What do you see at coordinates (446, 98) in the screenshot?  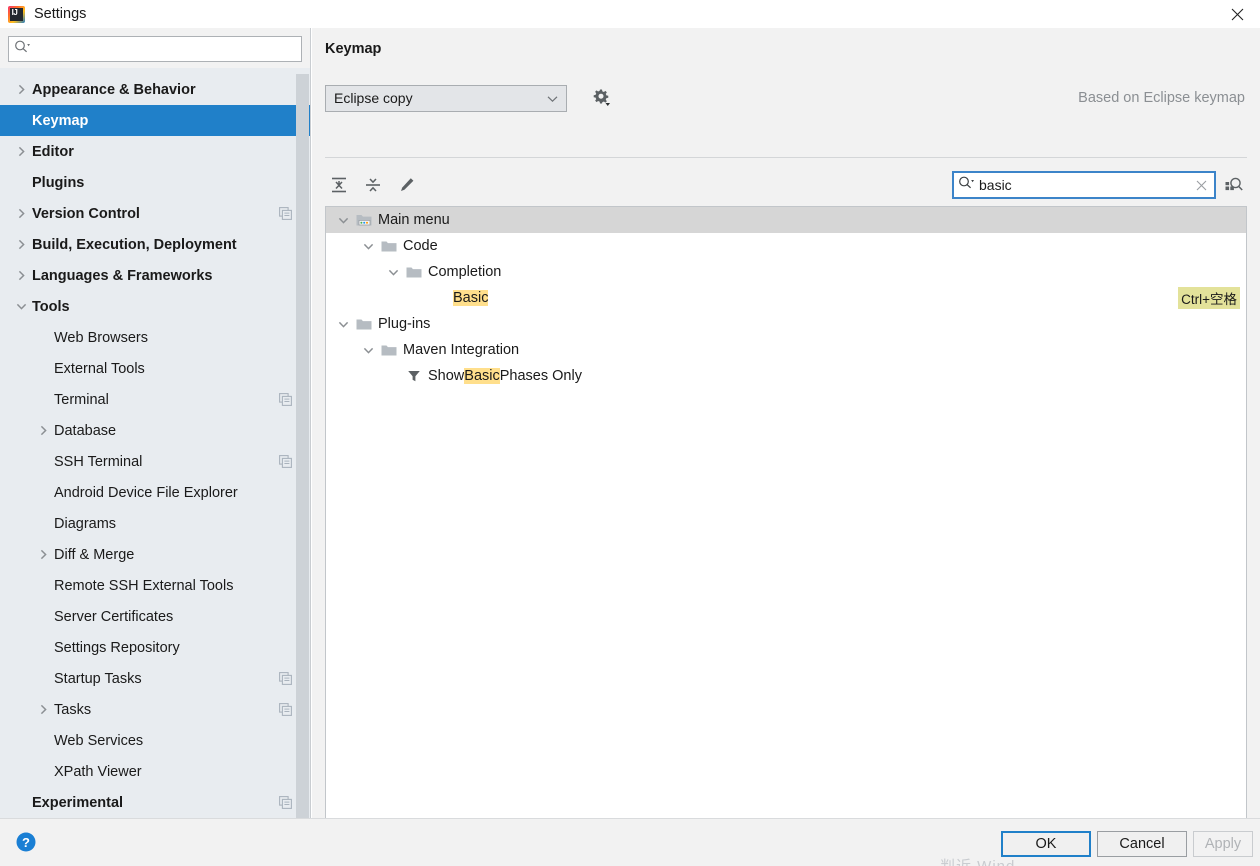 I see `keymap-select: Eclipse copy` at bounding box center [446, 98].